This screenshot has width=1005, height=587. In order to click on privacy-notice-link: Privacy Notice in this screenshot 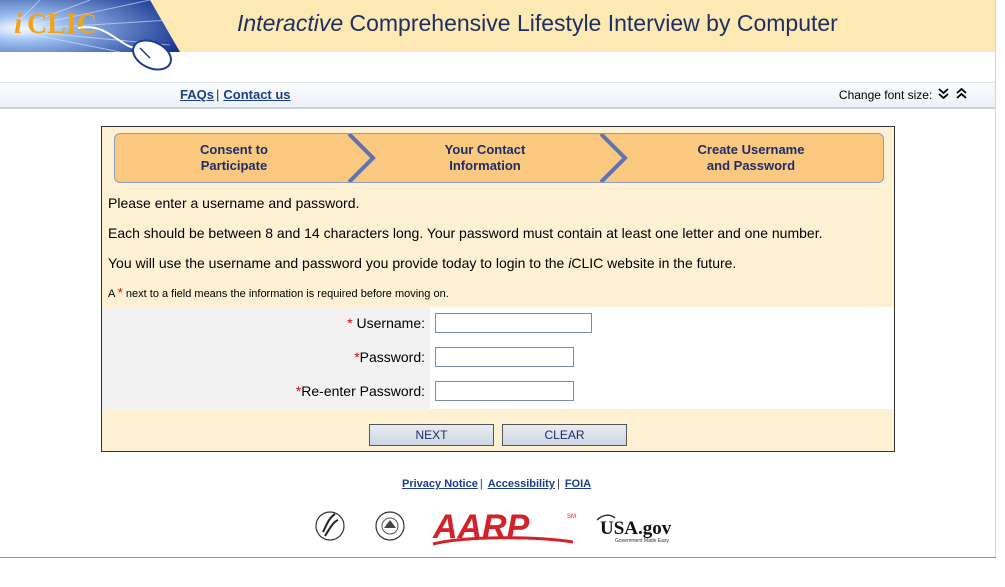, I will do `click(440, 484)`.